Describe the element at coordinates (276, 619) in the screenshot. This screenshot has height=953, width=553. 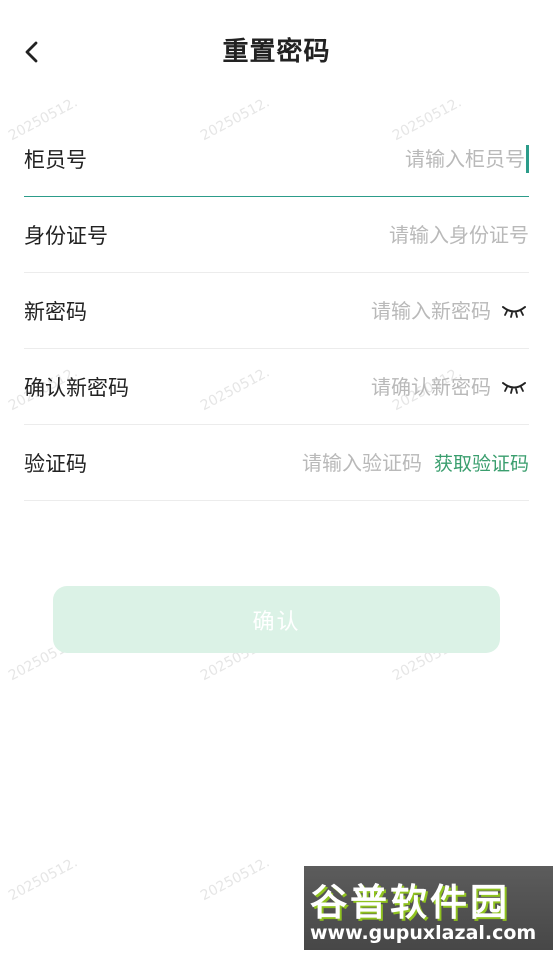
I see `confirm-button: 确认` at that location.